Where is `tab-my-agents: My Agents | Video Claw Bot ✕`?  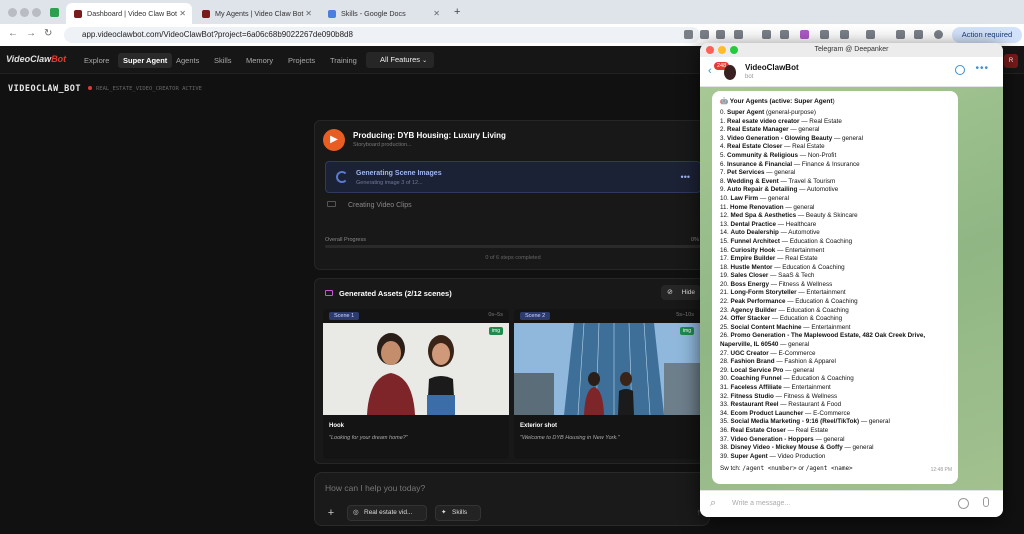
tab-my-agents: My Agents | Video Claw Bot ✕ is located at coordinates (256, 13).